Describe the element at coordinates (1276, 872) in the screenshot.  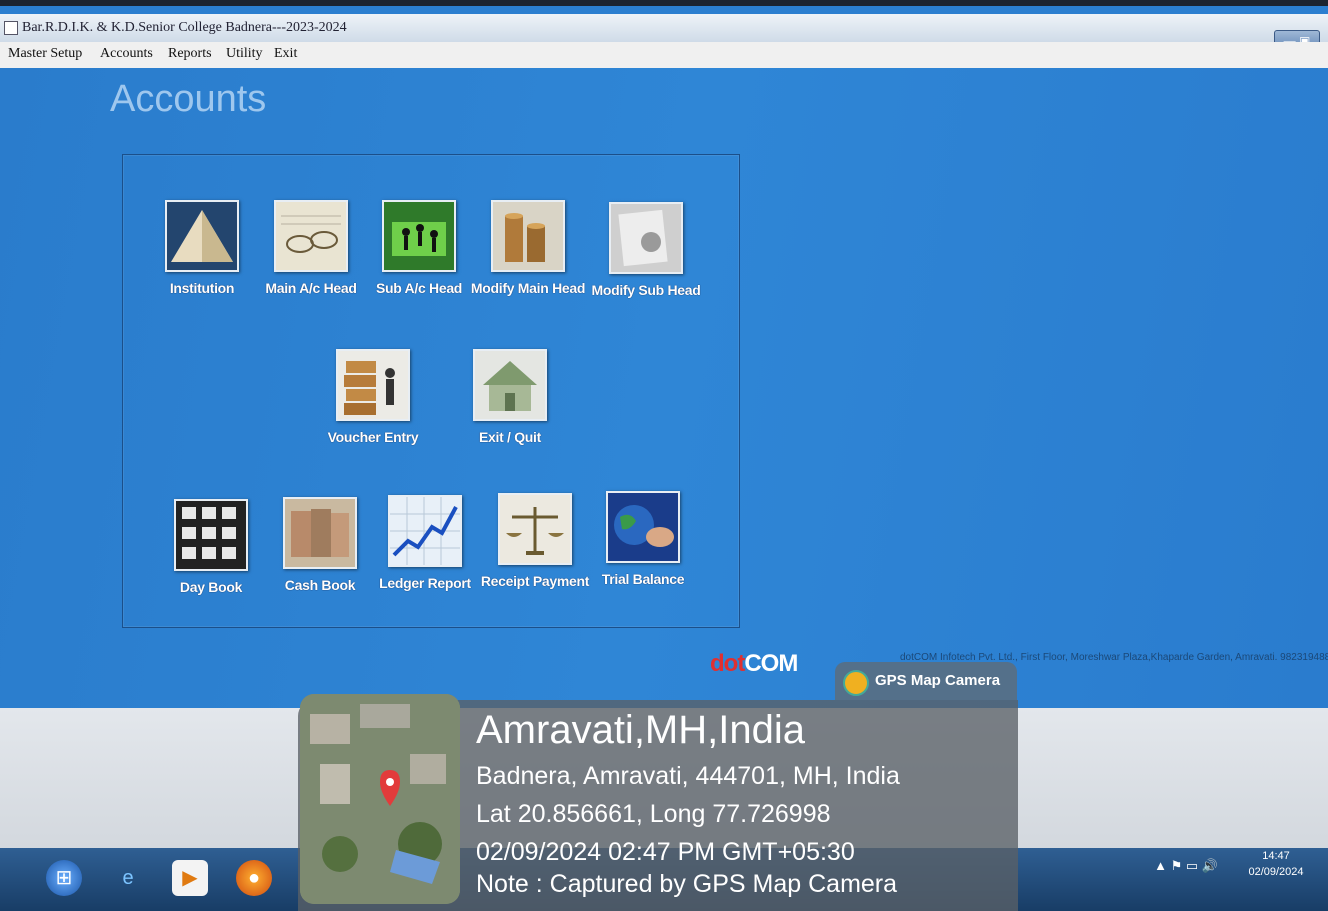
I see `clock-date: 02/09/2024` at that location.